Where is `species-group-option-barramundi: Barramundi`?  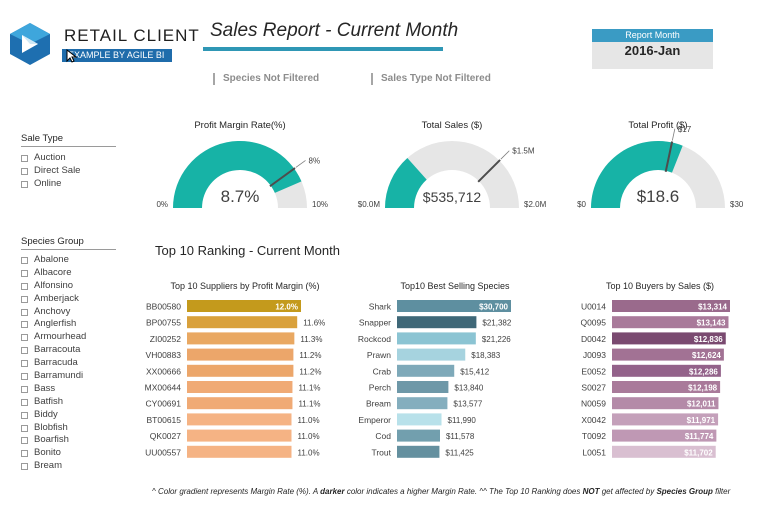
species-group-option-barramundi: Barramundi is located at coordinates (68, 376).